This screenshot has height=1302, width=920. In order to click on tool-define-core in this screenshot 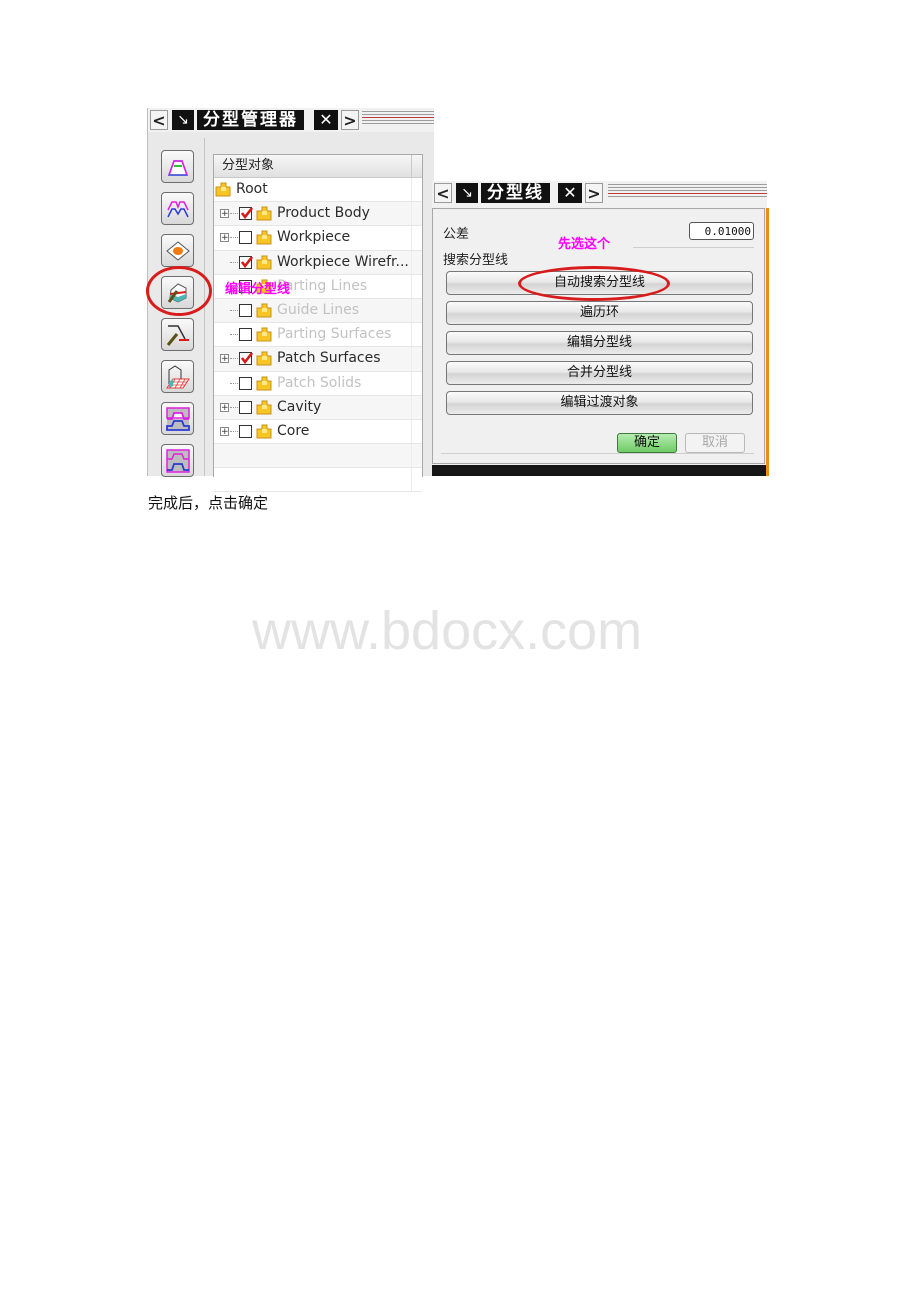, I will do `click(177, 460)`.